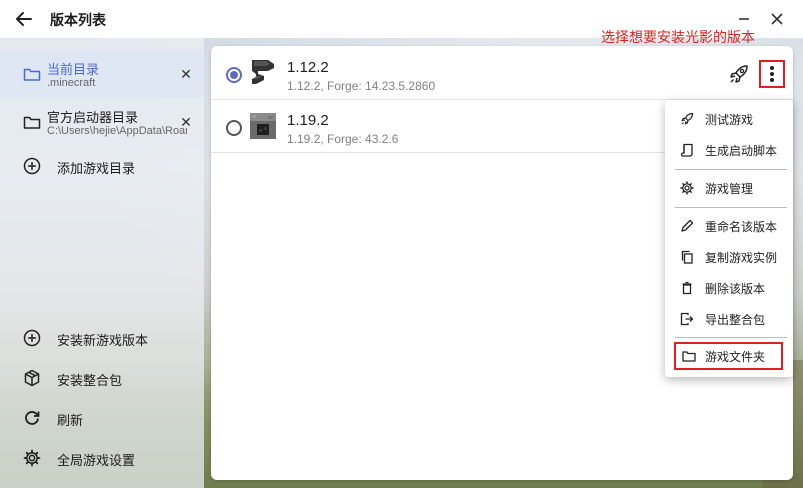 The width and height of the screenshot is (803, 488). I want to click on add-game-dir-label: 添加游戏目录, so click(96, 168).